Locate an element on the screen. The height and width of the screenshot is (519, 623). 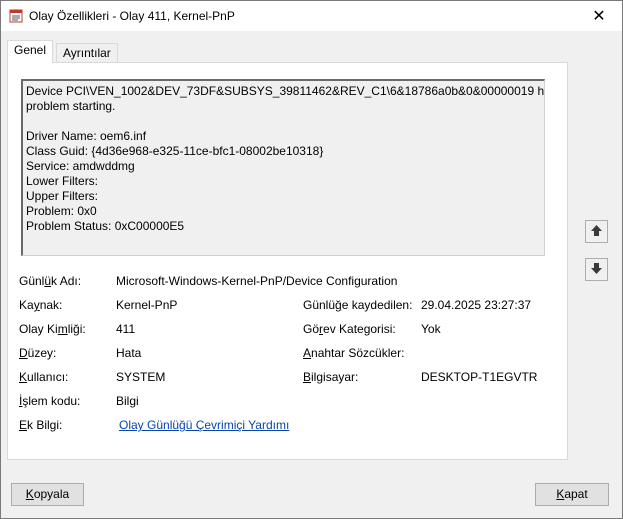
opcode-value: Bilgi is located at coordinates (127, 401).